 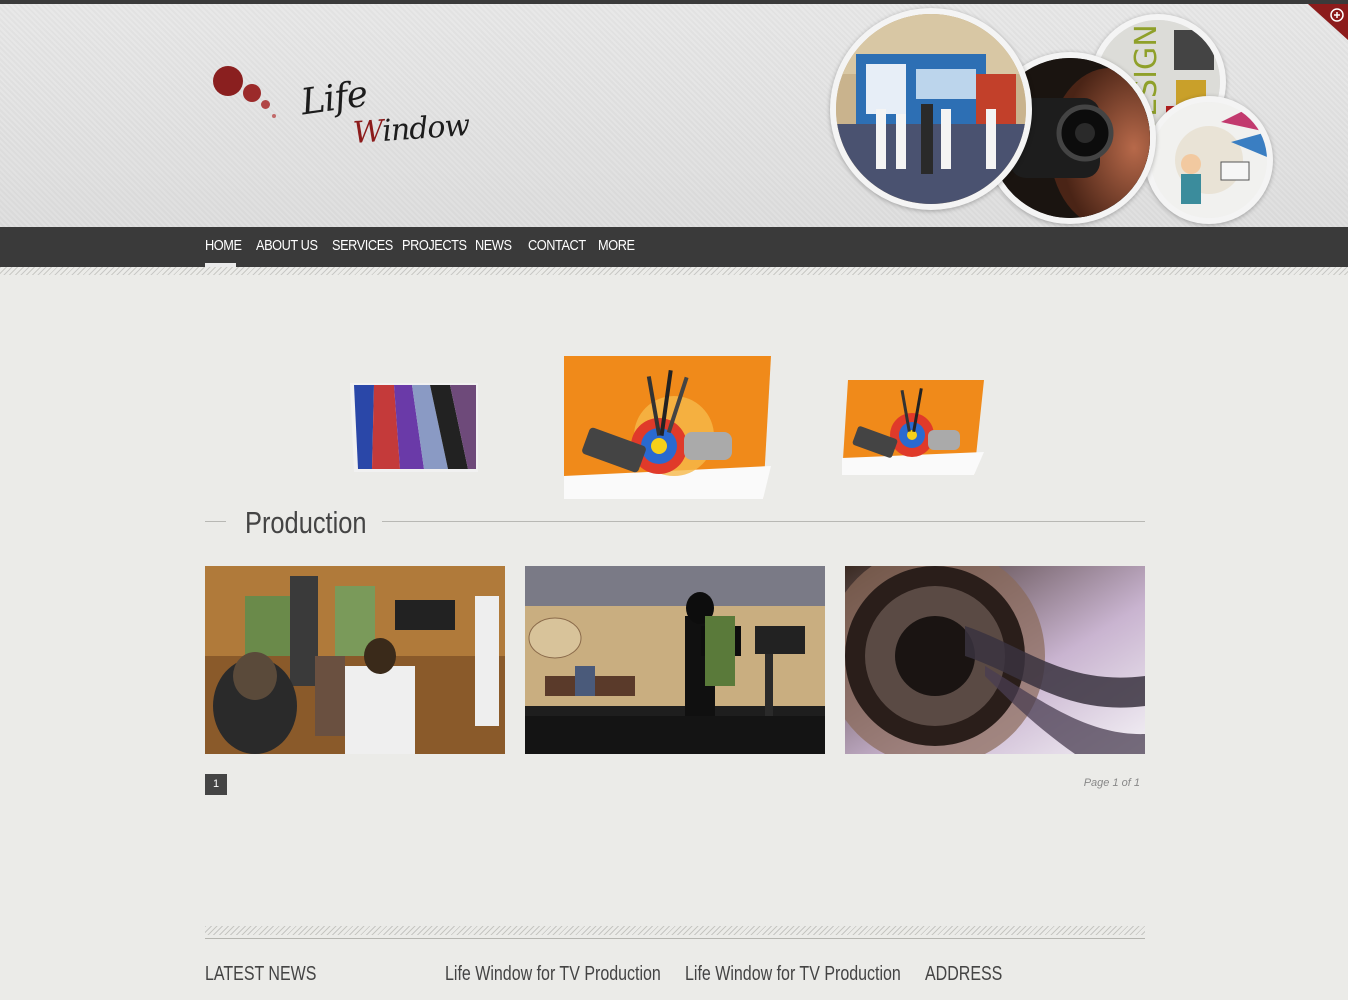 What do you see at coordinates (216, 784) in the screenshot?
I see `page-number-button: 1` at bounding box center [216, 784].